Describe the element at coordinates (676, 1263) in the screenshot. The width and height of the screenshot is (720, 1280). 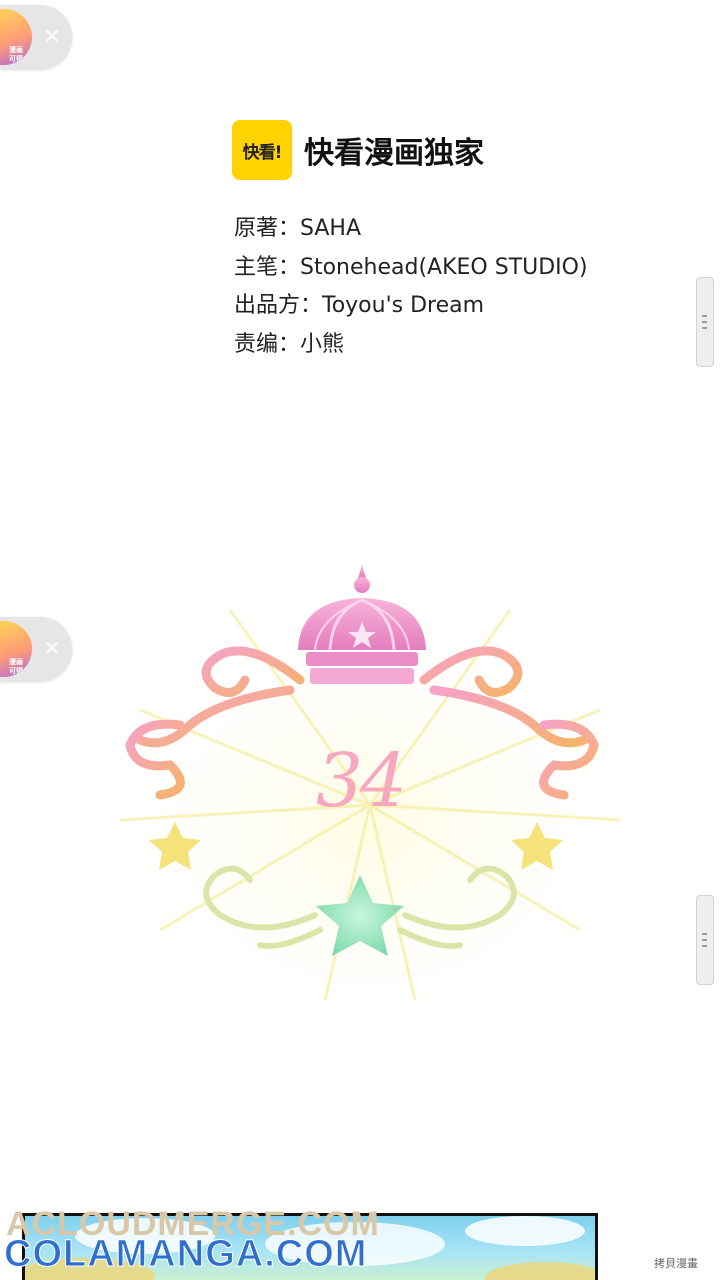
I see `corner-watermark: 拷貝漫畫` at that location.